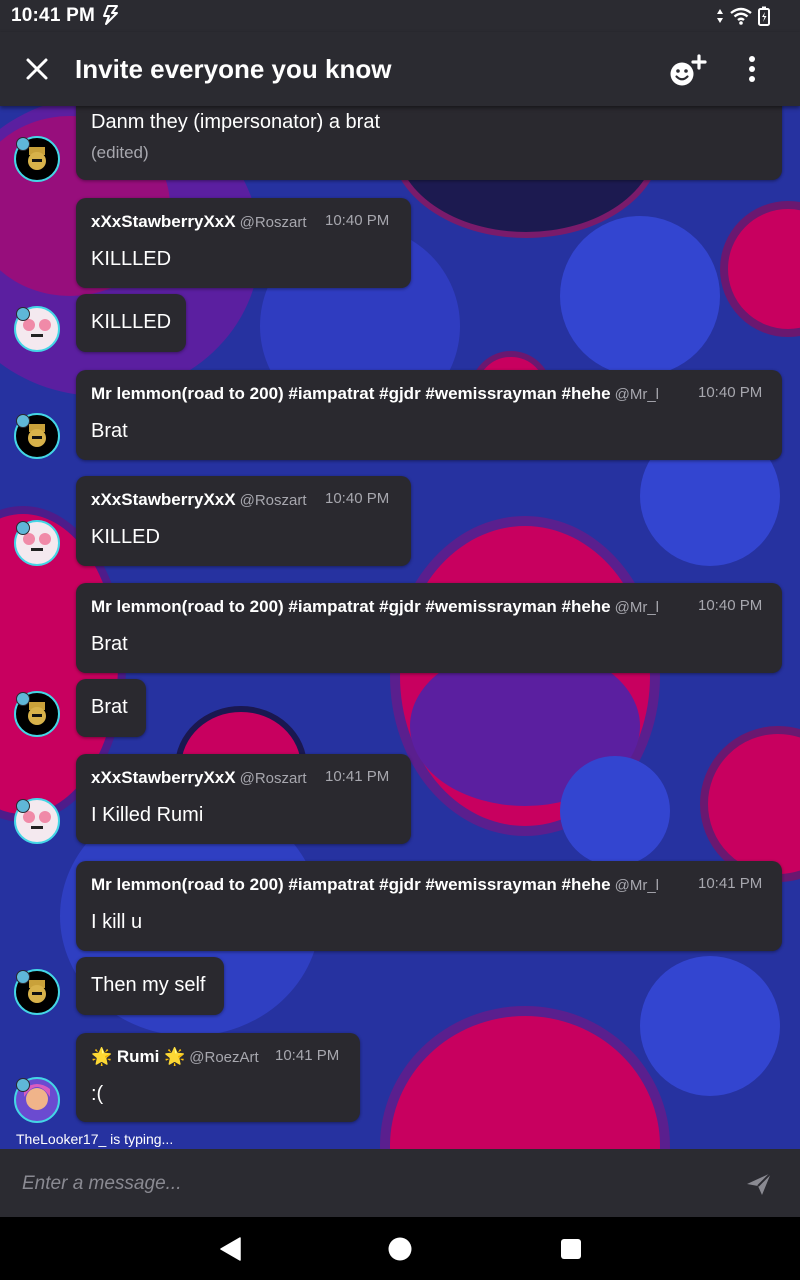  Describe the element at coordinates (243, 243) in the screenshot. I see `message-bubble: xXxStawberryXxX @Roszart 10:40 PM KILLLED` at that location.